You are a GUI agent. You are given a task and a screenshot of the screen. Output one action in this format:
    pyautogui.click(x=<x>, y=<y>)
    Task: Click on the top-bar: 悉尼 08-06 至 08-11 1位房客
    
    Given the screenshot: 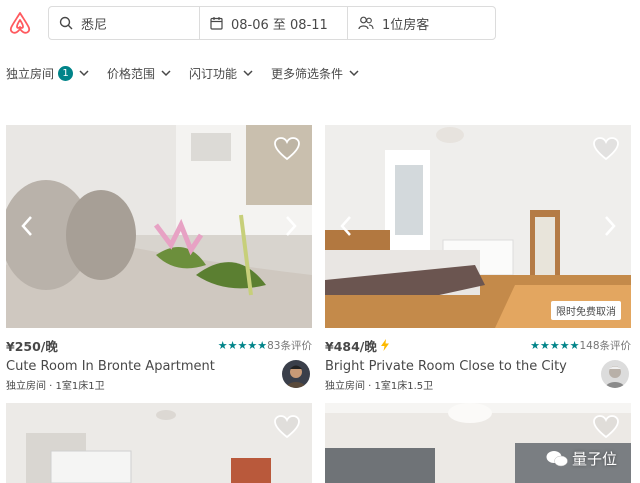 What is the action you would take?
    pyautogui.click(x=320, y=24)
    